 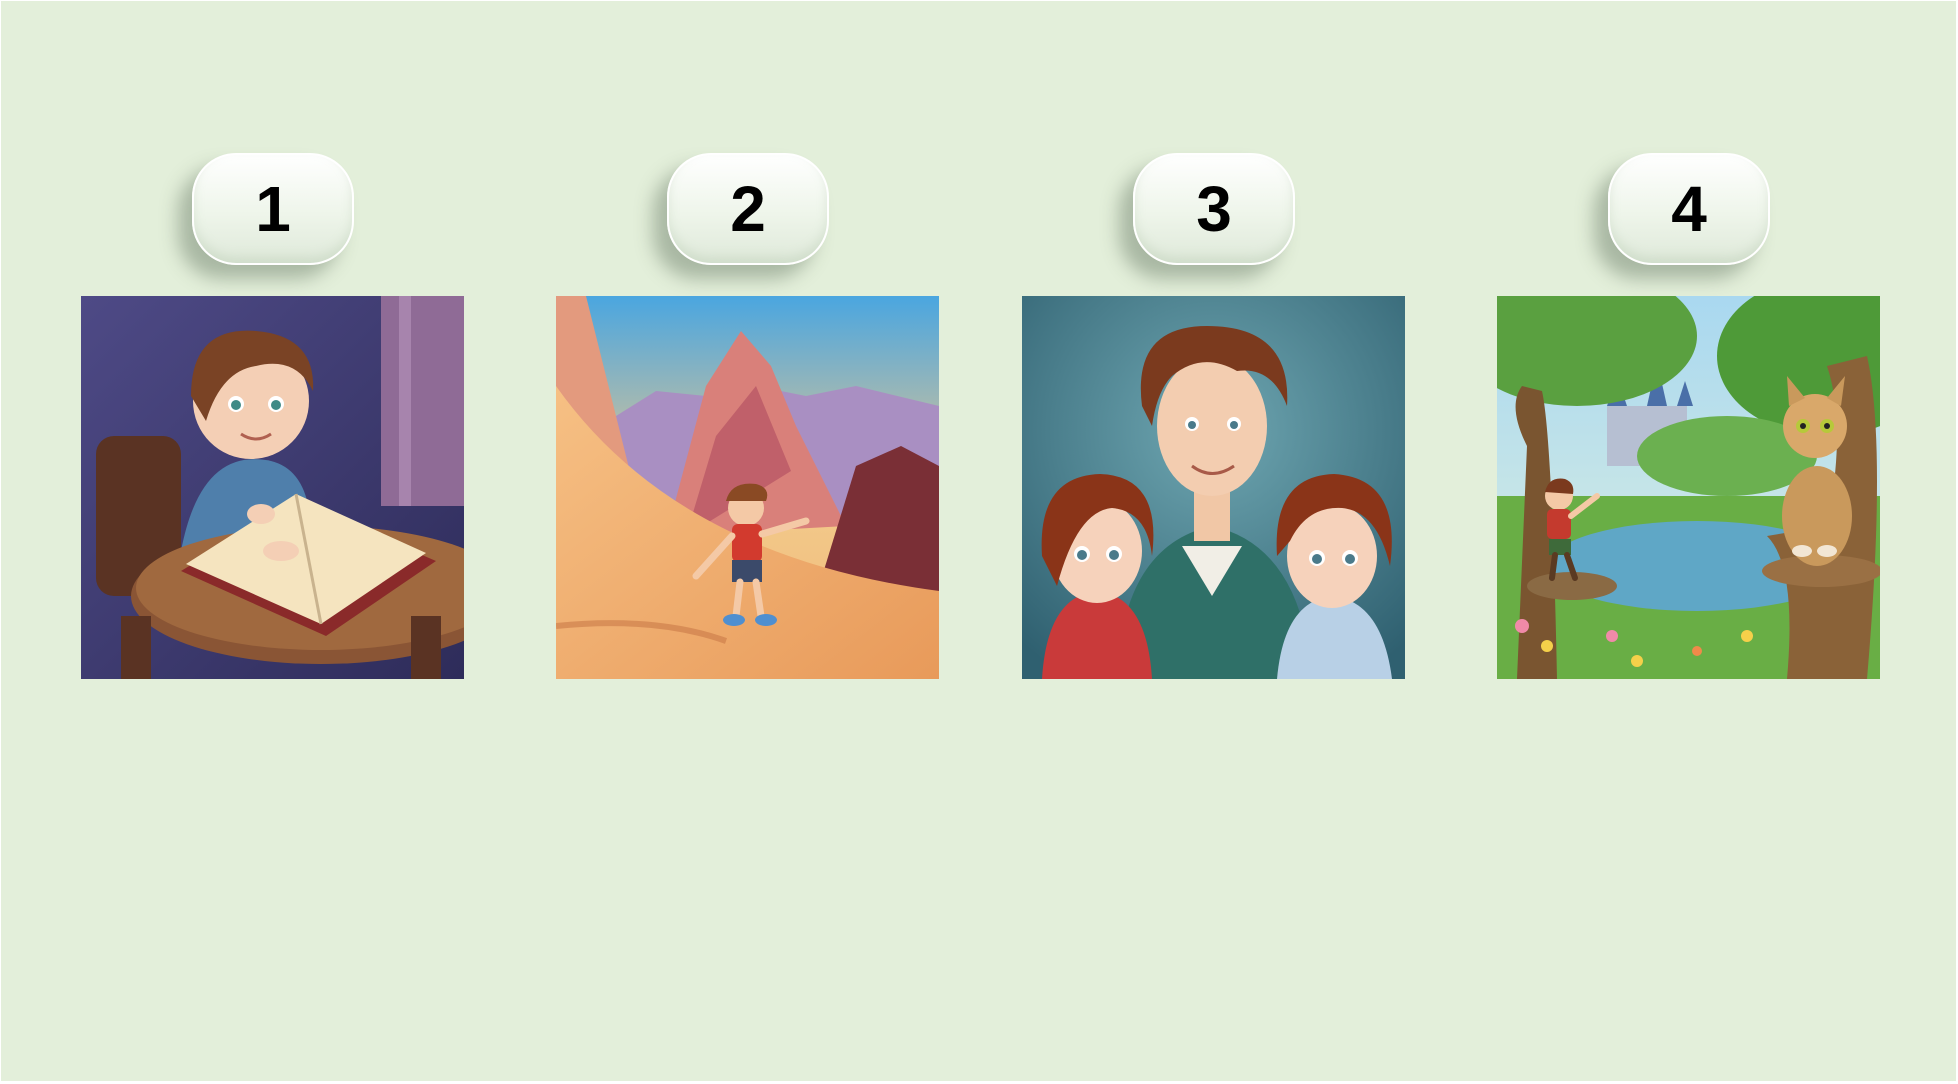 I want to click on illustration-family, so click(x=1213, y=487).